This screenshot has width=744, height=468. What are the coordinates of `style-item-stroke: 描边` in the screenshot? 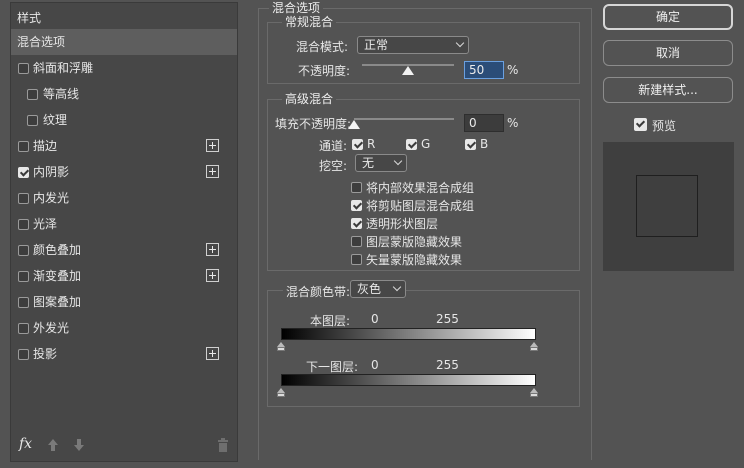 It's located at (124, 146).